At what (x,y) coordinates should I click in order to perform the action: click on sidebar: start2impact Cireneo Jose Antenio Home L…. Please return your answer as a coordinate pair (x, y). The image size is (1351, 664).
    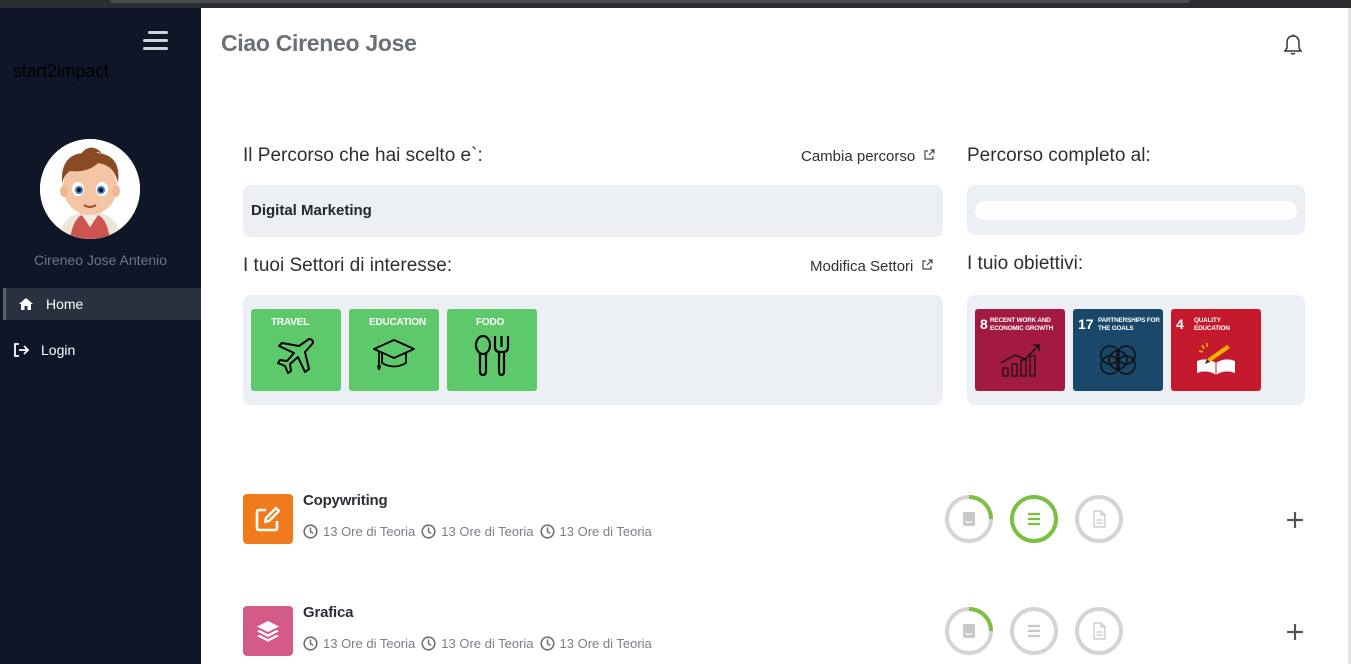
    Looking at the image, I should click on (100, 336).